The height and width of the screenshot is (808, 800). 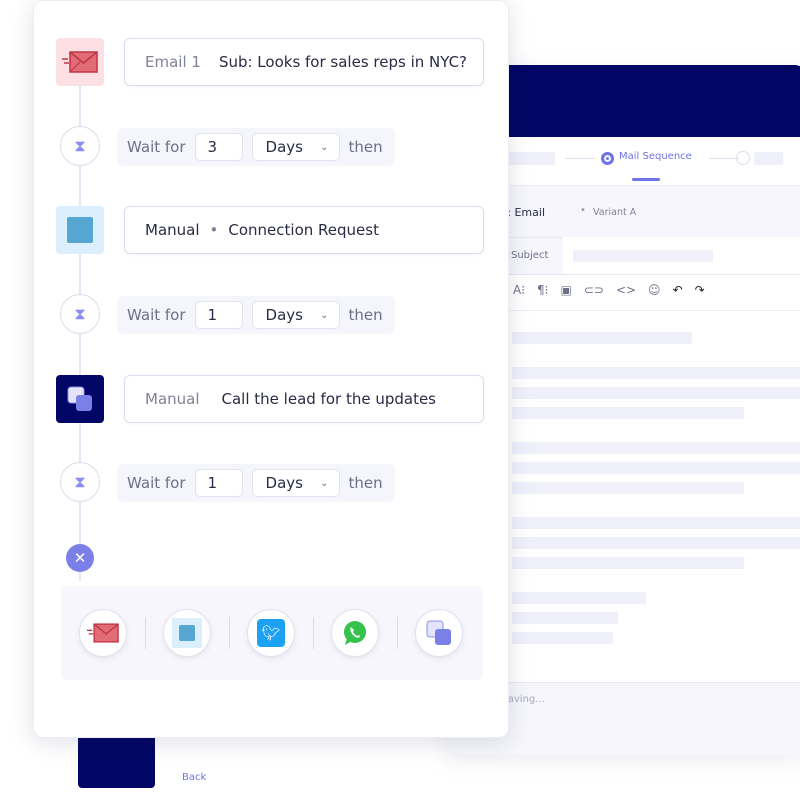 I want to click on email-step-icon, so click(x=80, y=62).